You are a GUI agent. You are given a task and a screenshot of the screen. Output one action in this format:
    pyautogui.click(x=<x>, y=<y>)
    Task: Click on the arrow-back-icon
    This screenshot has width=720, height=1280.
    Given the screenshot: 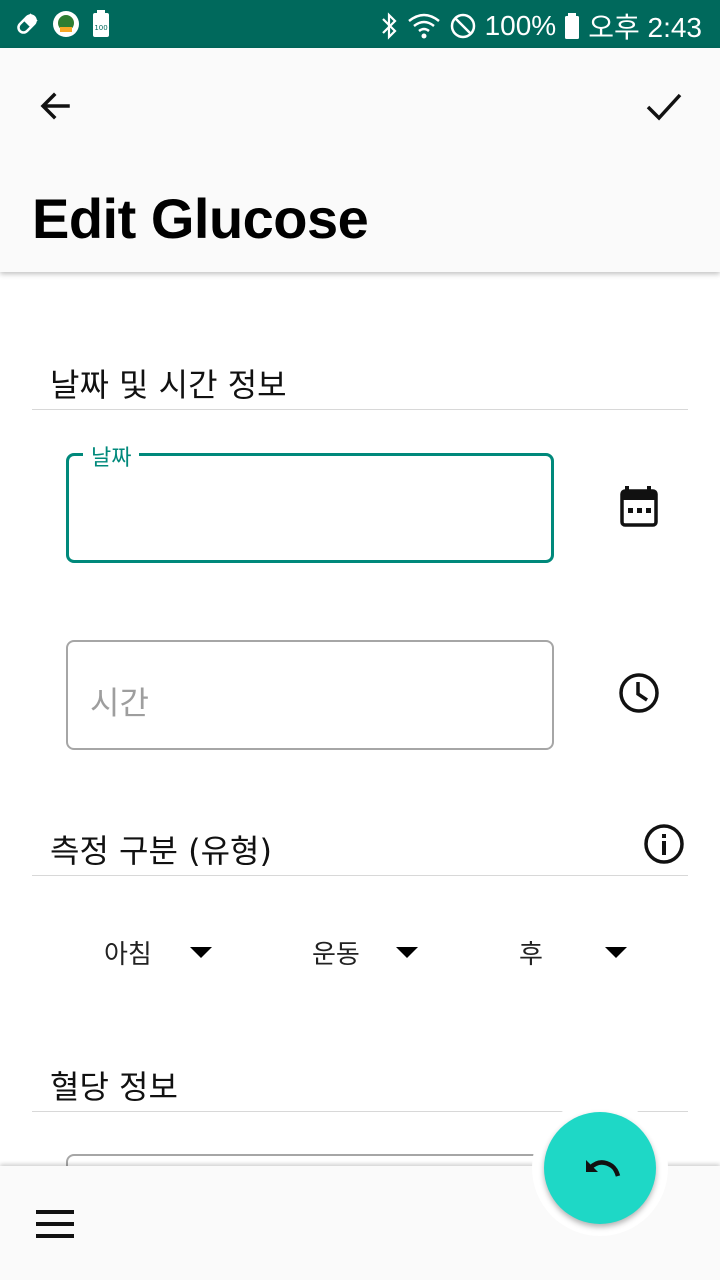 What is the action you would take?
    pyautogui.click(x=55, y=106)
    